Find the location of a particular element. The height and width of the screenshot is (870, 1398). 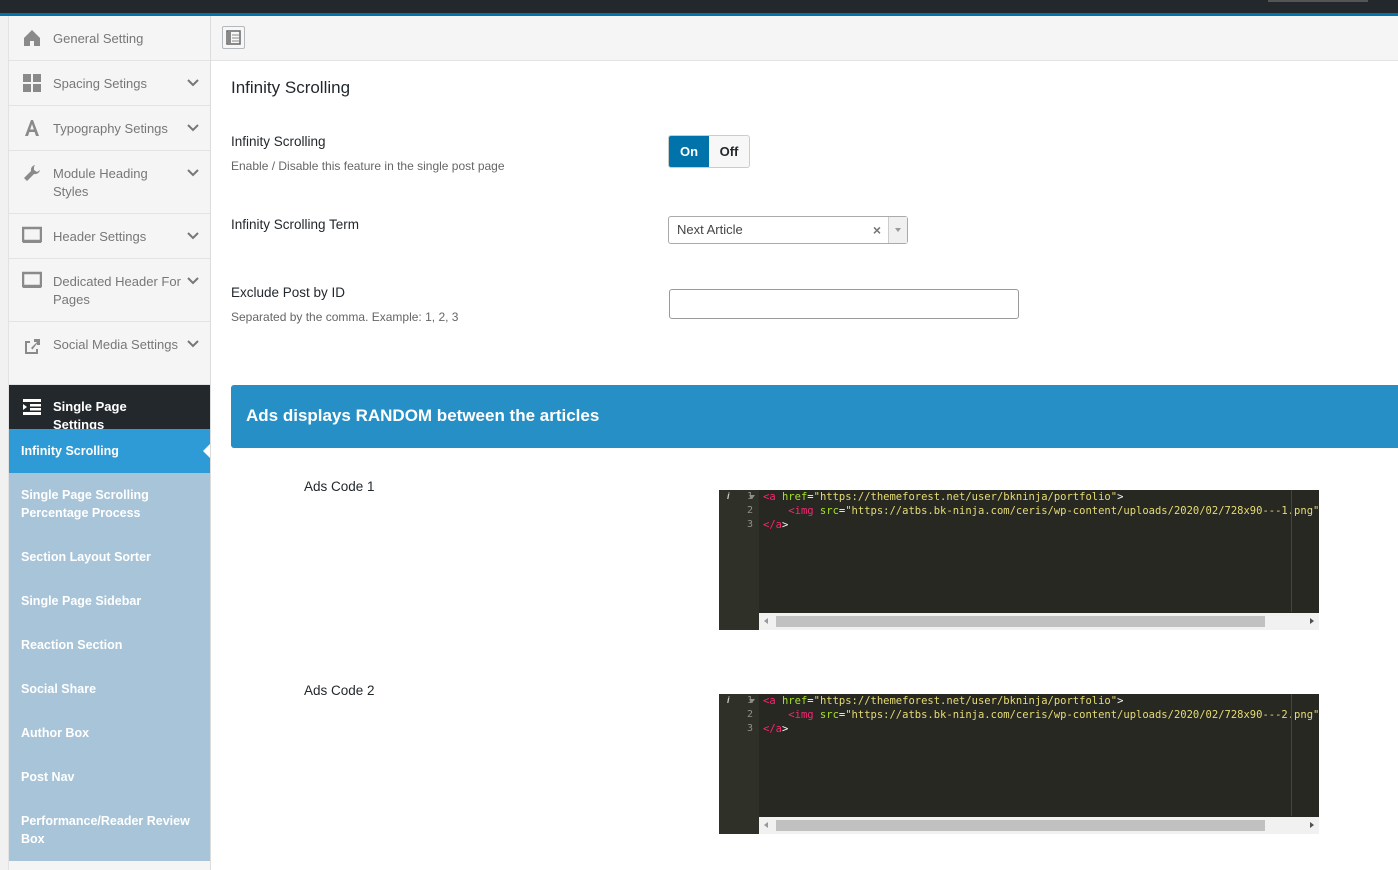

infinity-scrolling-switch: On Off is located at coordinates (709, 151).